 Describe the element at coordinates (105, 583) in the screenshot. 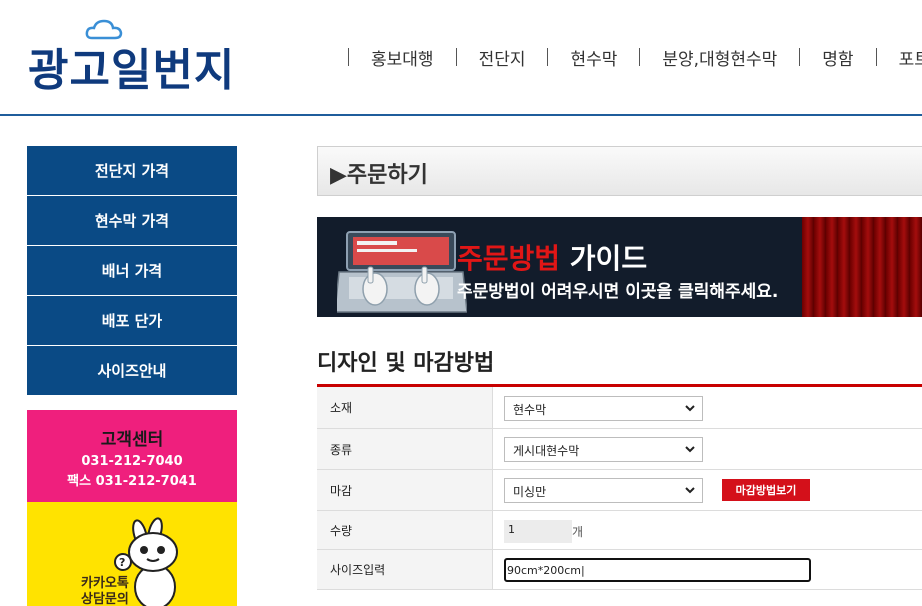

I see `kakao-label-line1: 카카오톡` at that location.